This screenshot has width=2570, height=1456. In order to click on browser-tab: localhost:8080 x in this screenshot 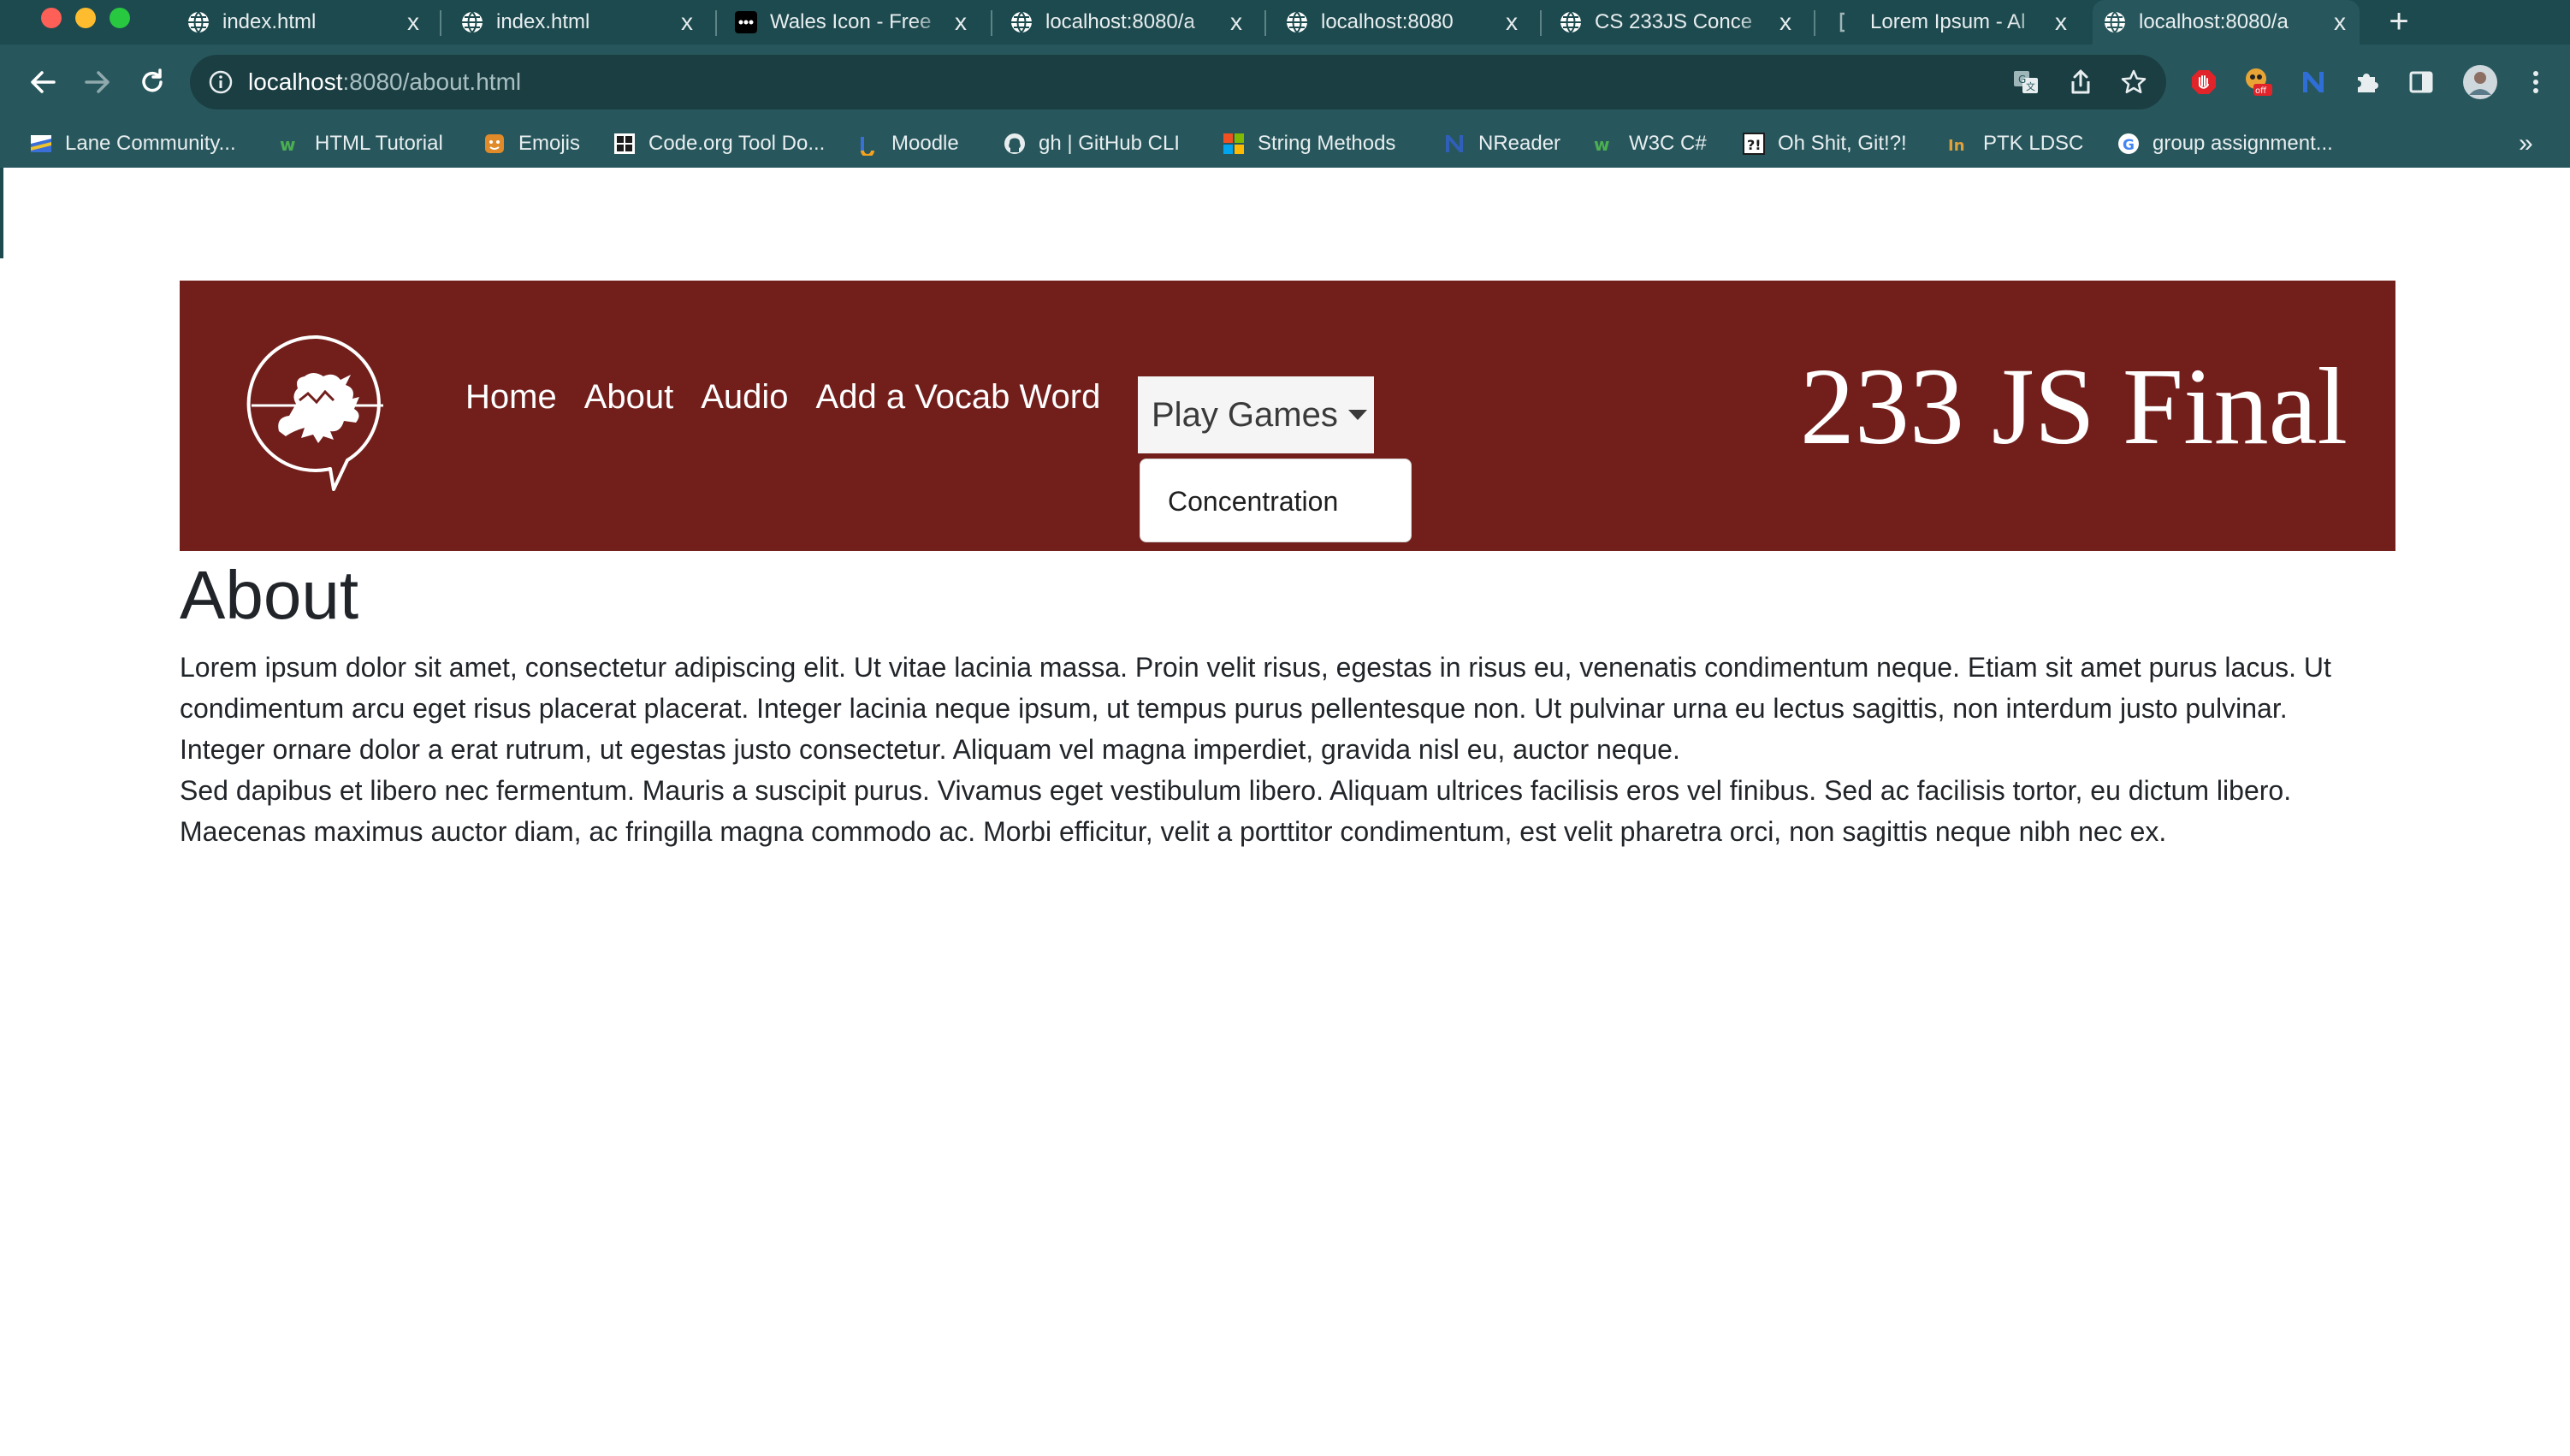, I will do `click(1403, 22)`.